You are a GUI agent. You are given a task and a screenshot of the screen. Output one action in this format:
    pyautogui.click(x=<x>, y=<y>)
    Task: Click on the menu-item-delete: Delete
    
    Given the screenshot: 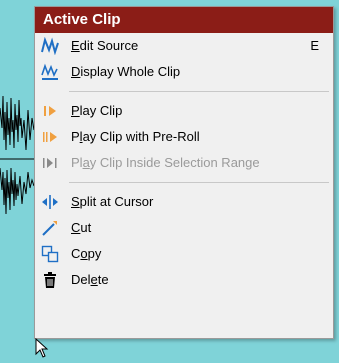 What is the action you would take?
    pyautogui.click(x=184, y=280)
    